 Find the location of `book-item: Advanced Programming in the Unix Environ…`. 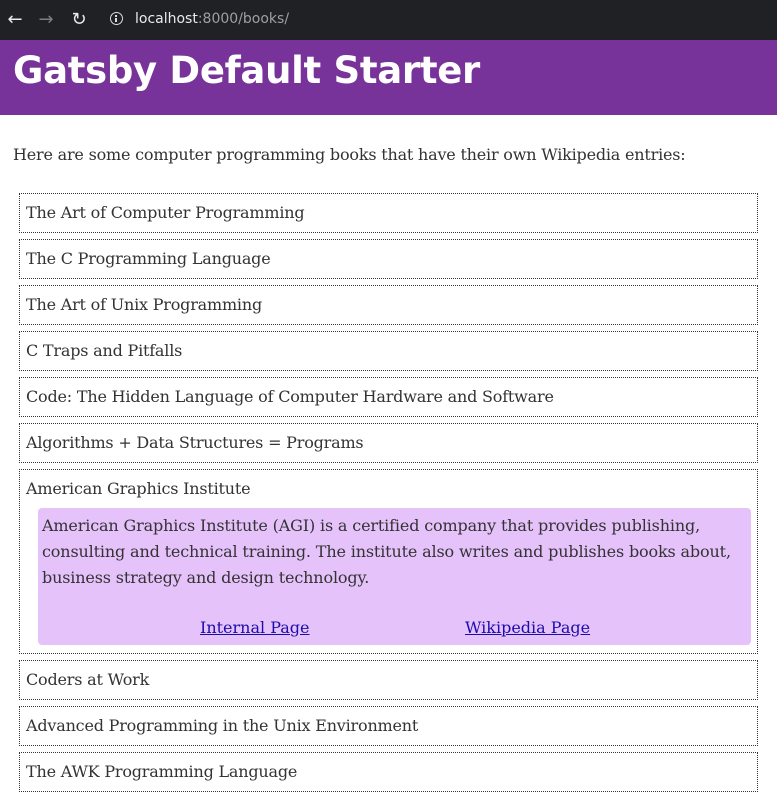

book-item: Advanced Programming in the Unix Environ… is located at coordinates (388, 726).